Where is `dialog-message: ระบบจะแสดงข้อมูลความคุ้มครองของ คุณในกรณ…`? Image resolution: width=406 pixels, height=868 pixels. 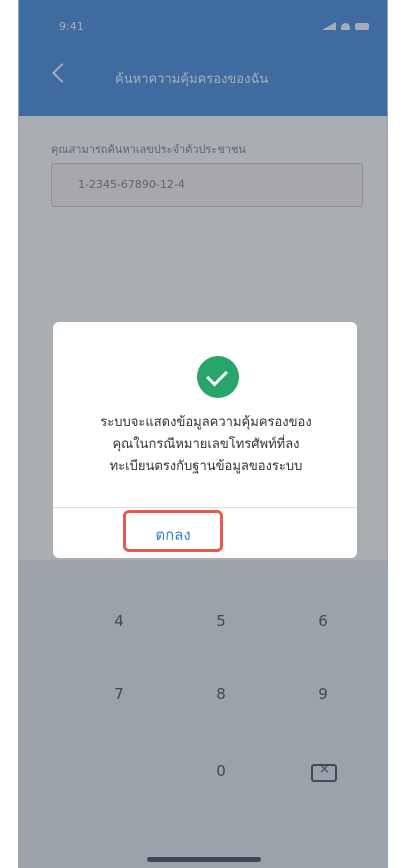 dialog-message: ระบบจะแสดงข้อมูลความคุ้มครองของ คุณในกรณ… is located at coordinates (206, 445).